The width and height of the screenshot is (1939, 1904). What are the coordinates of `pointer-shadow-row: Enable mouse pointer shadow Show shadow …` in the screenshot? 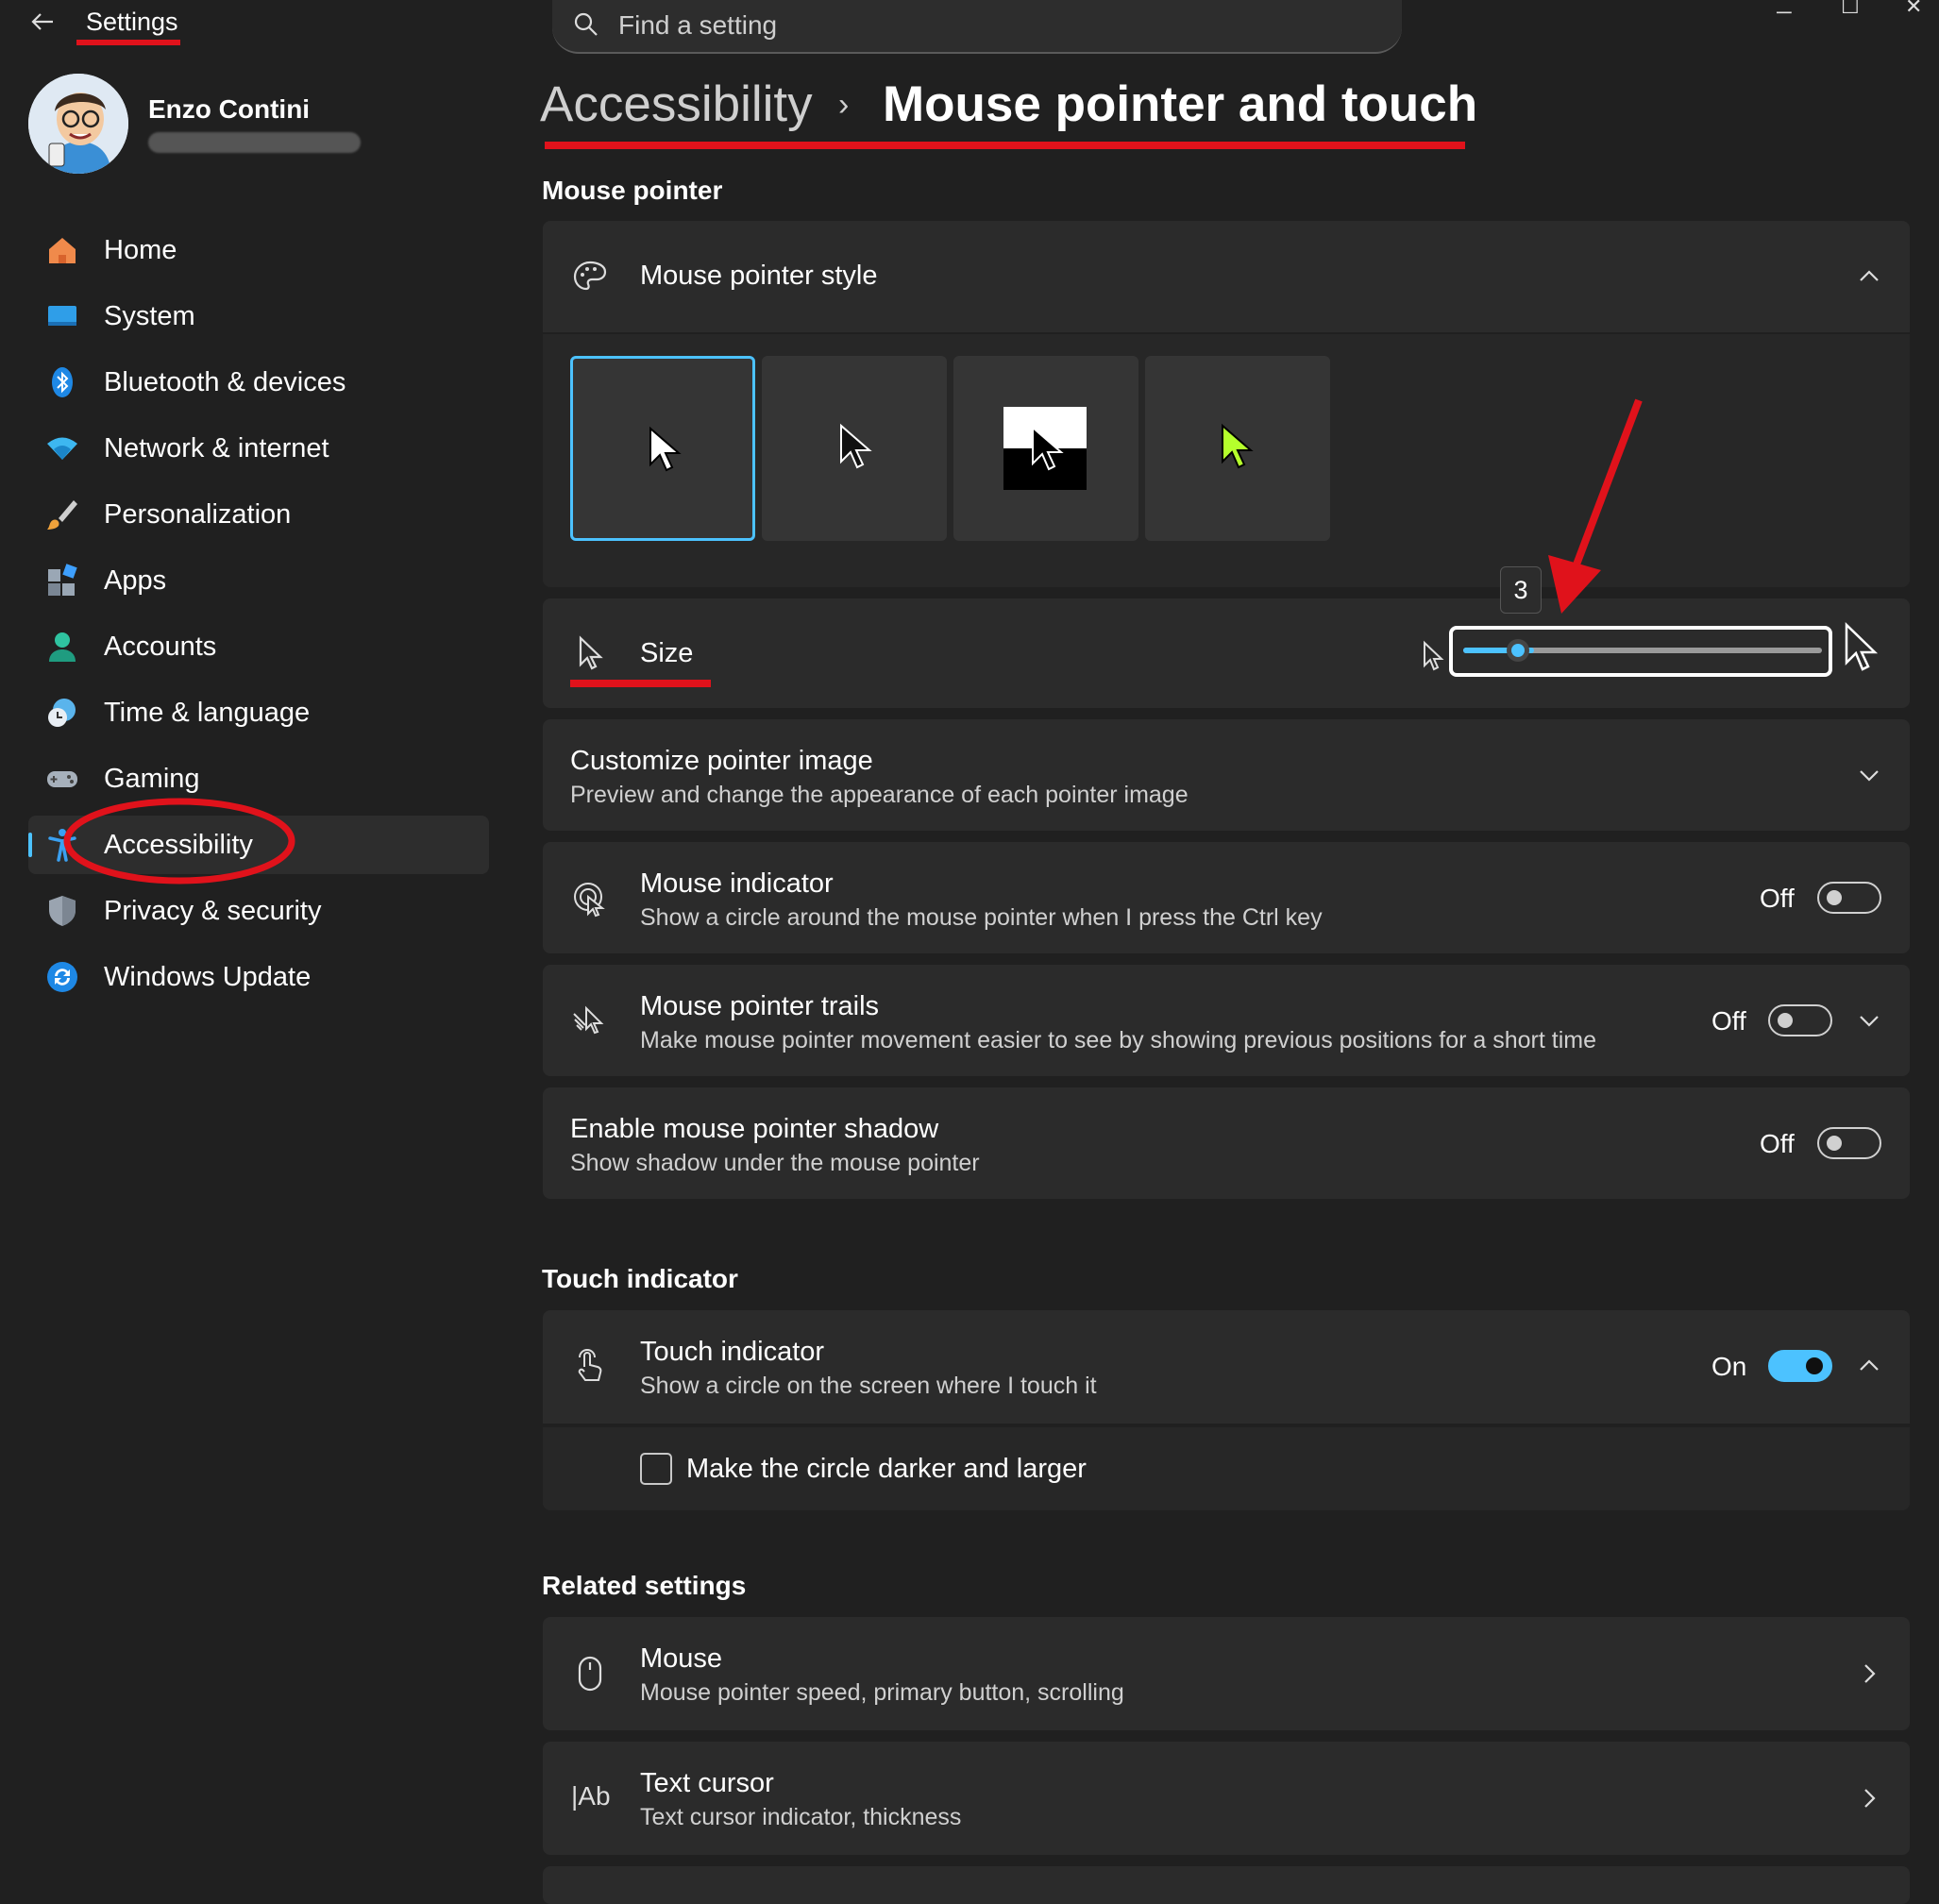 It's located at (1227, 1143).